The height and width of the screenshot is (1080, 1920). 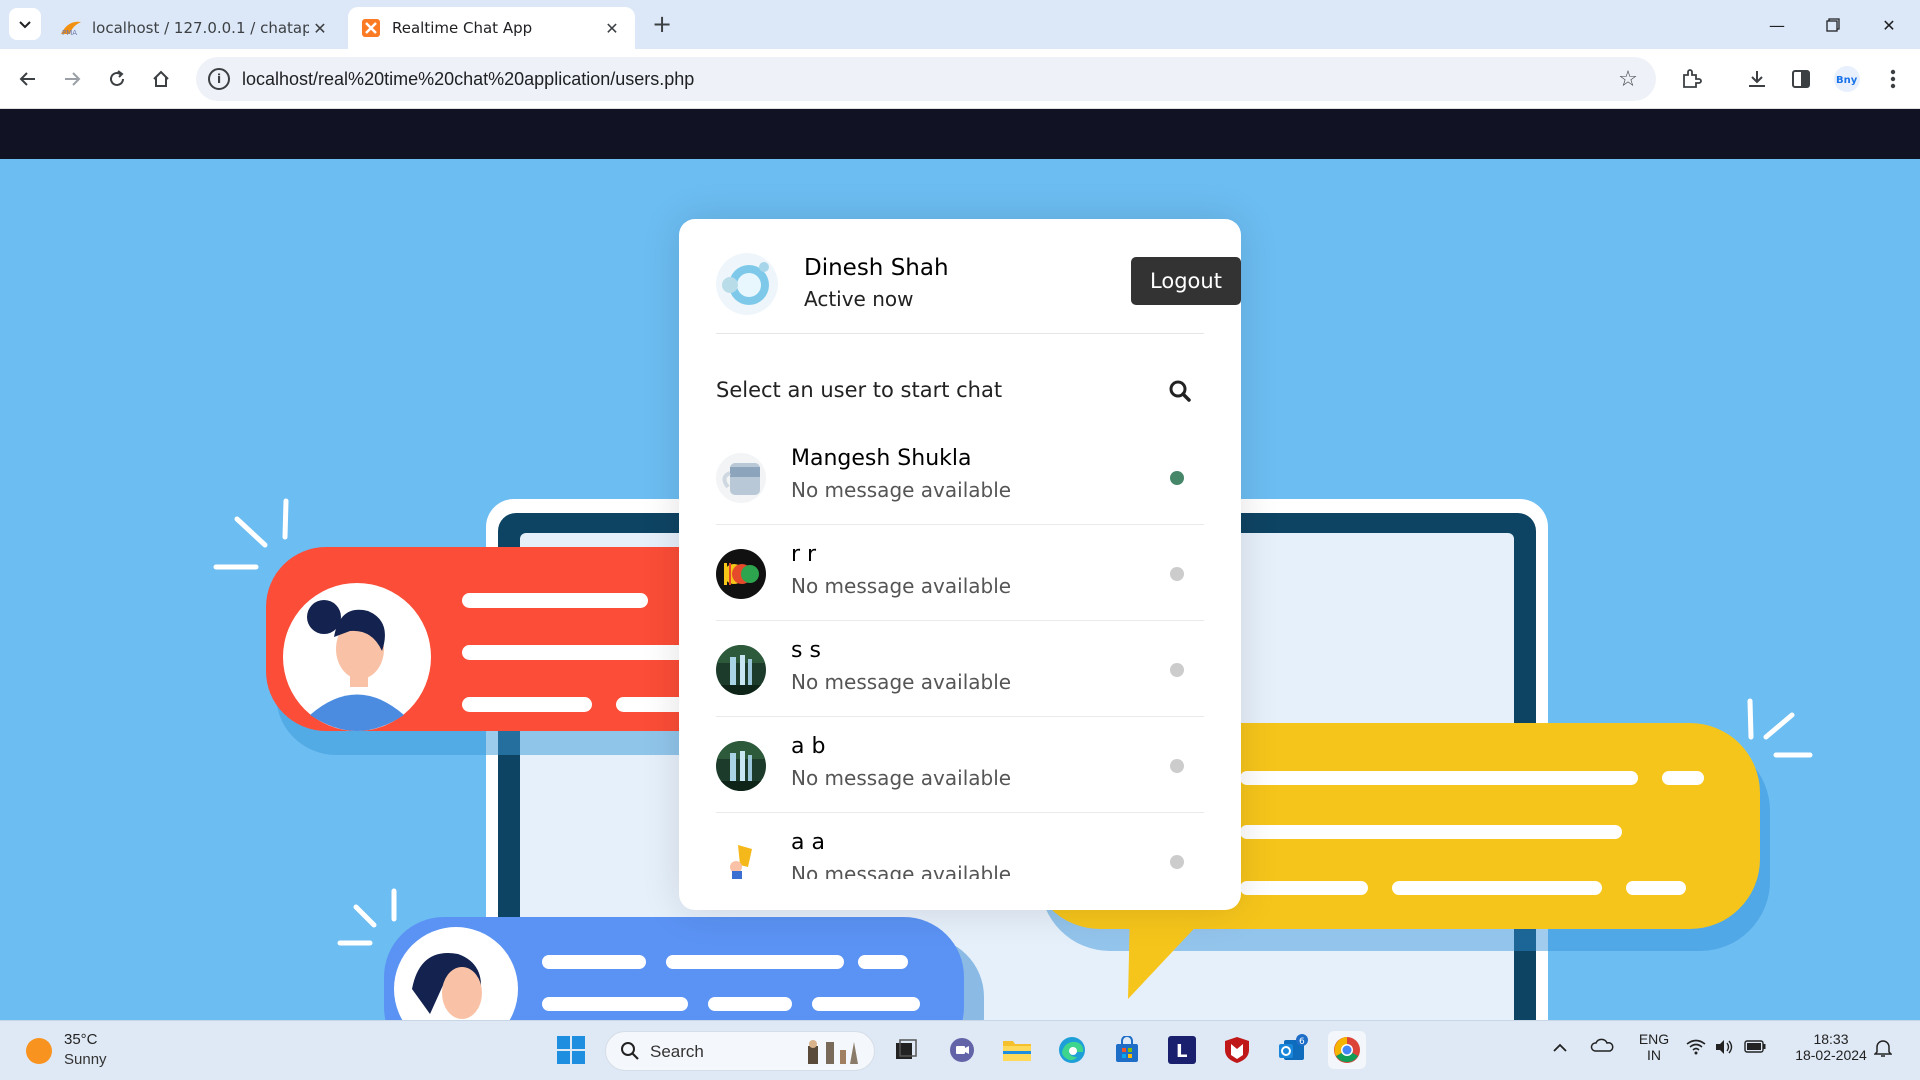 I want to click on weather-temperature: 35°C, so click(x=81, y=1039).